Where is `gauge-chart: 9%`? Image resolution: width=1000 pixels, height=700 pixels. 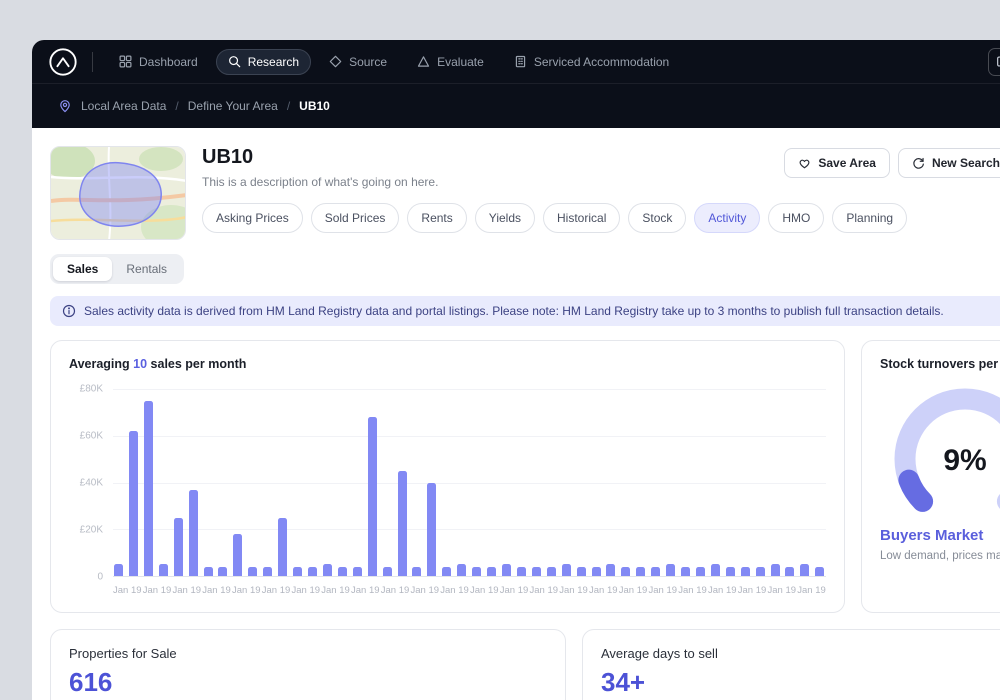 gauge-chart: 9% is located at coordinates (940, 452).